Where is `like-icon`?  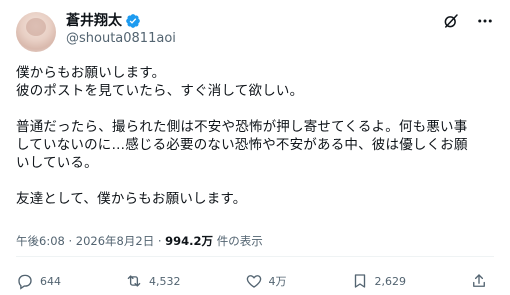 like-icon is located at coordinates (253, 281).